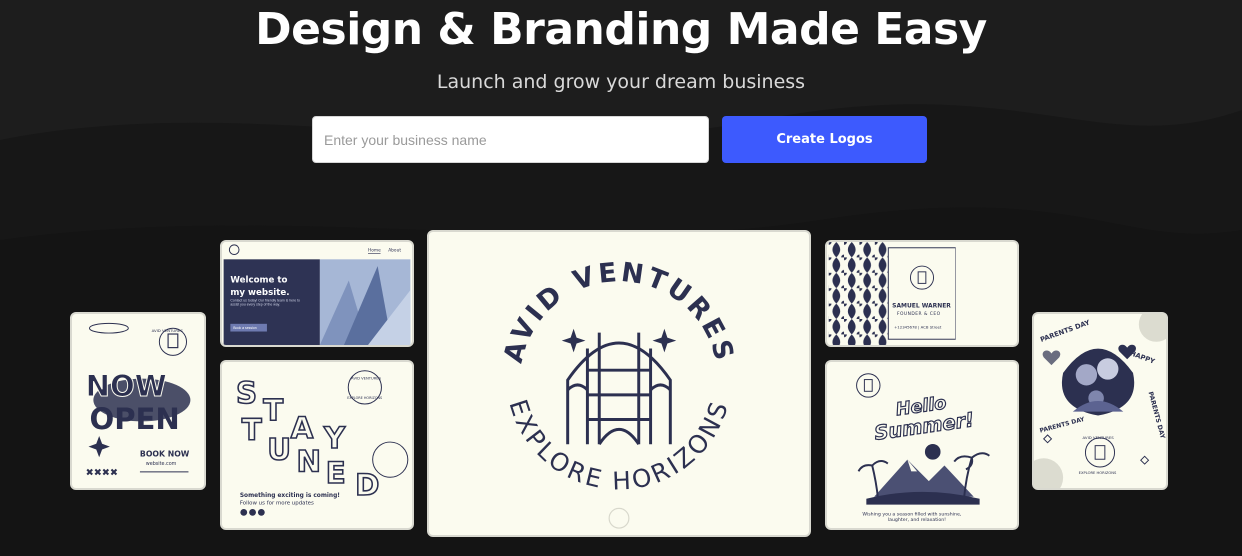 The image size is (1242, 556). What do you see at coordinates (244, 328) in the screenshot?
I see `website-button: Book a session` at bounding box center [244, 328].